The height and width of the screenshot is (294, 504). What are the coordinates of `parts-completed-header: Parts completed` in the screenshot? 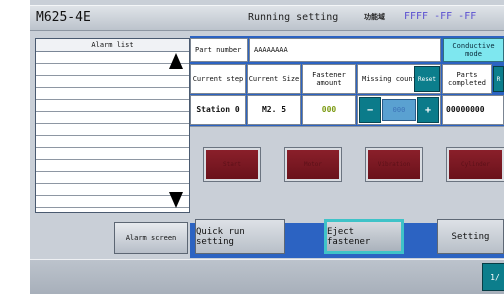 It's located at (467, 79).